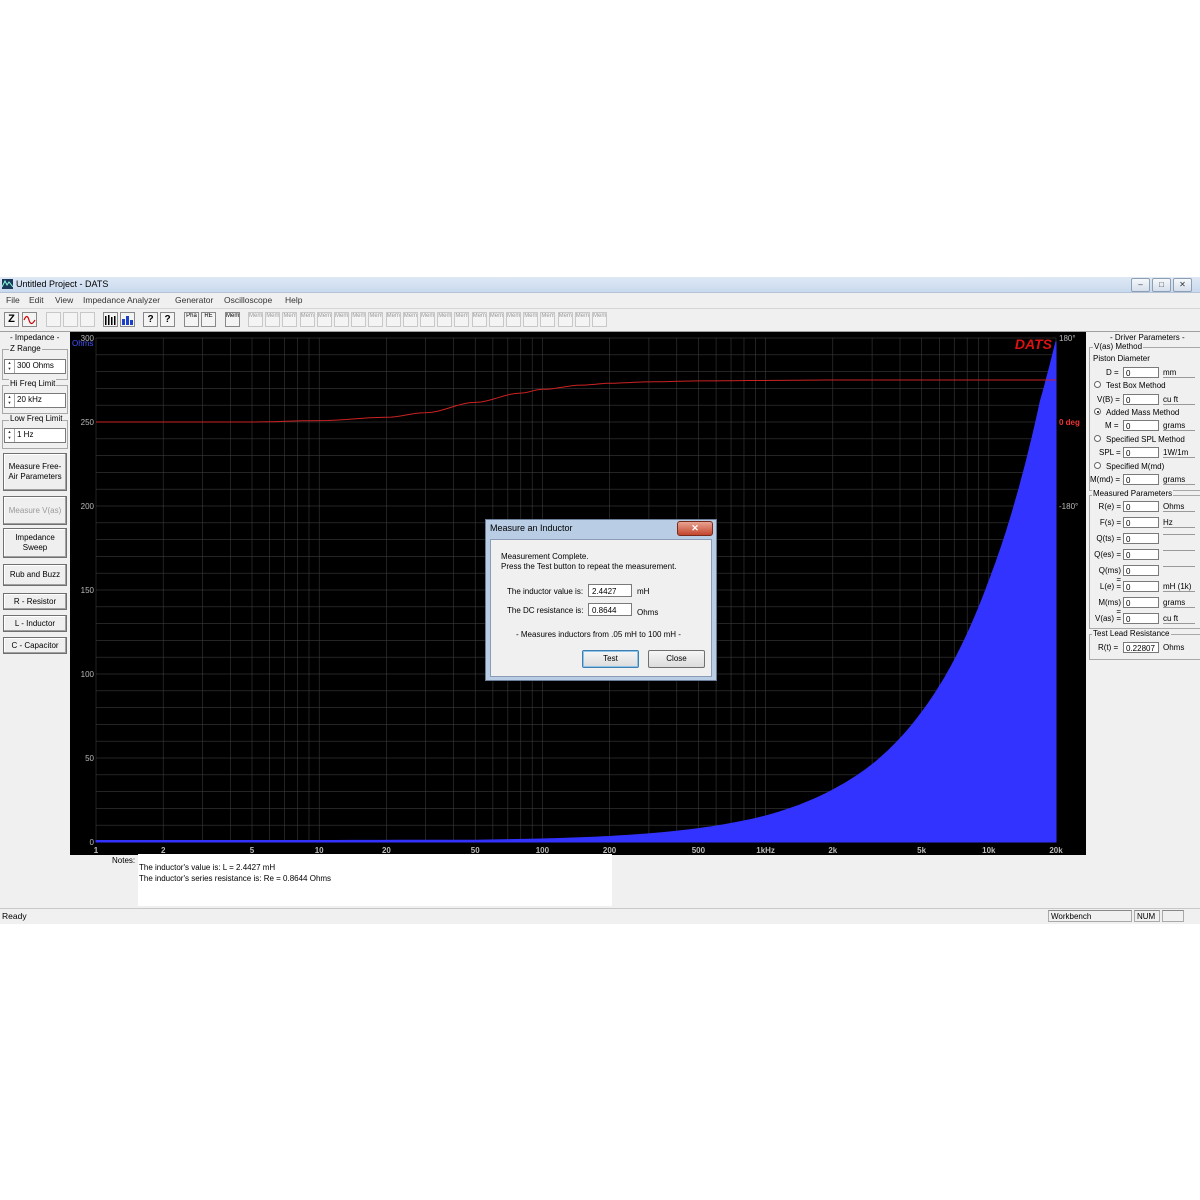 Image resolution: width=1200 pixels, height=1200 pixels. What do you see at coordinates (35, 623) in the screenshot?
I see `inductor-button: L - Inductor` at bounding box center [35, 623].